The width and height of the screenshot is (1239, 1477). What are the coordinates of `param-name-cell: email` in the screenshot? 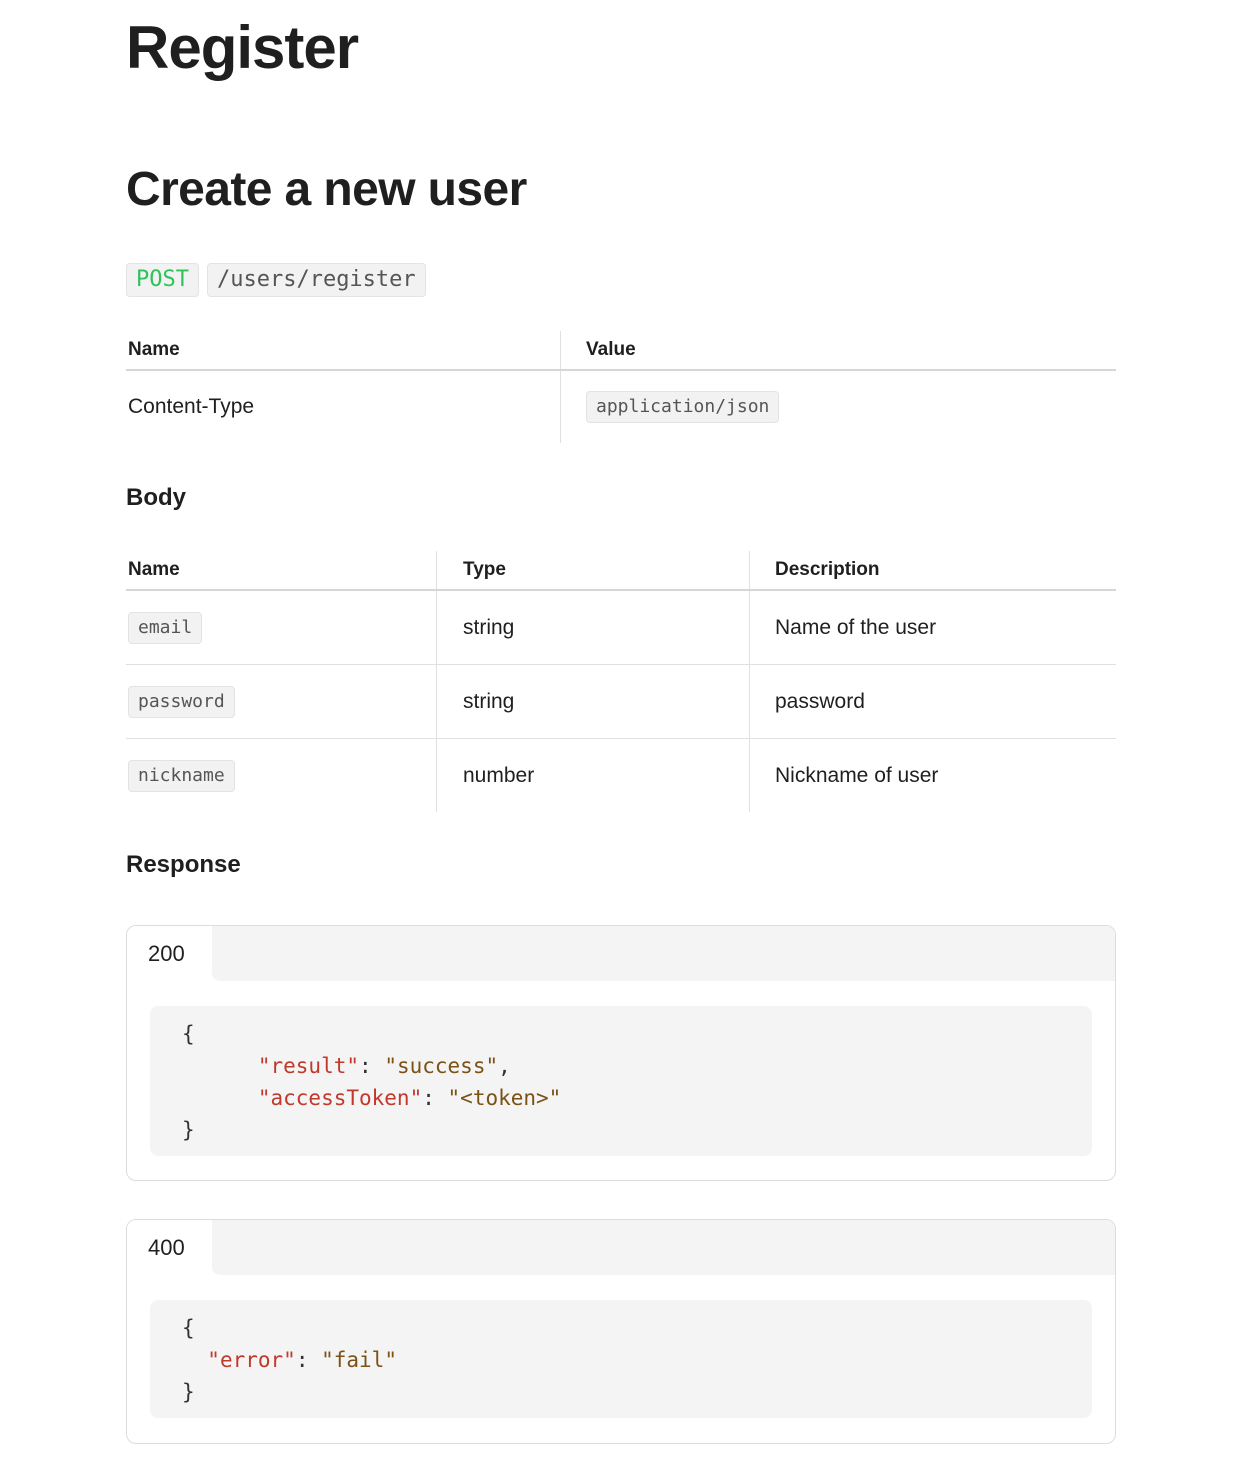 It's located at (281, 627).